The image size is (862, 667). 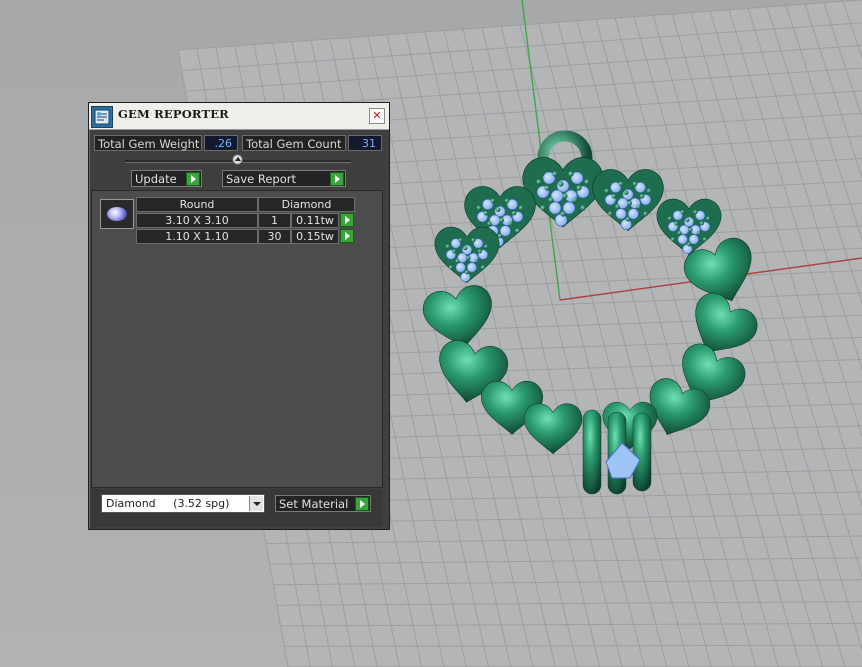 I want to click on update-button: Update, so click(x=166, y=178).